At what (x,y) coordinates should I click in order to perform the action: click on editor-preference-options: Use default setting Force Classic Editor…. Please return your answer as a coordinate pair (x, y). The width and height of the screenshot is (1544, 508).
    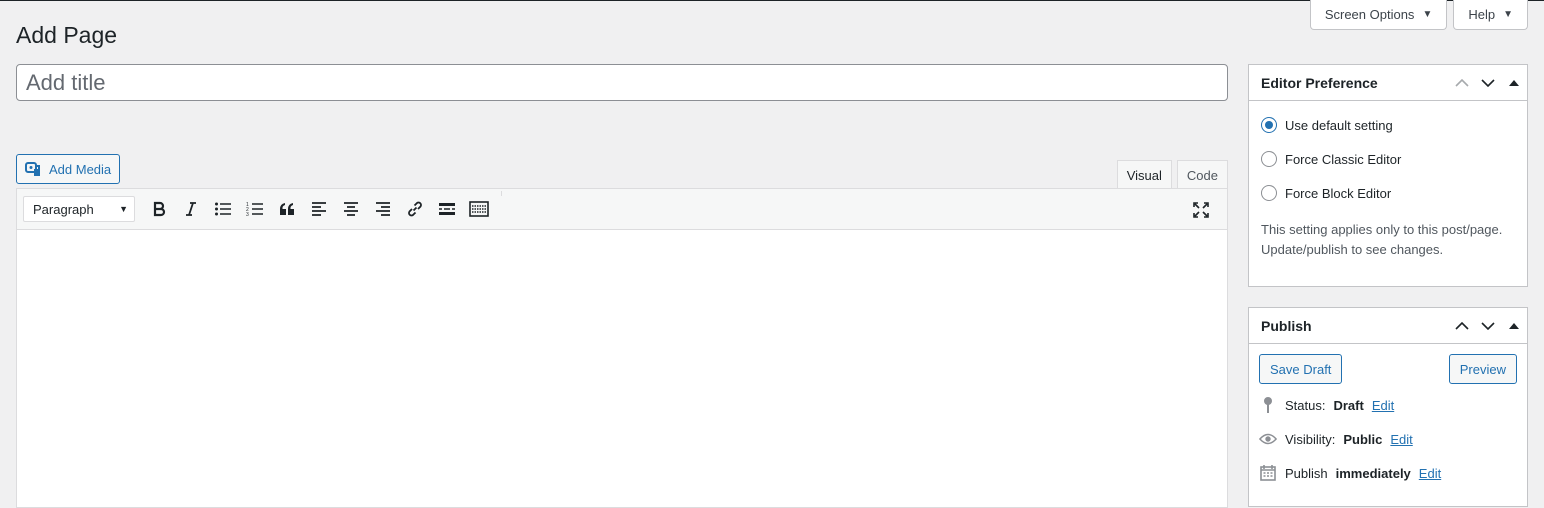
    Looking at the image, I should click on (1388, 155).